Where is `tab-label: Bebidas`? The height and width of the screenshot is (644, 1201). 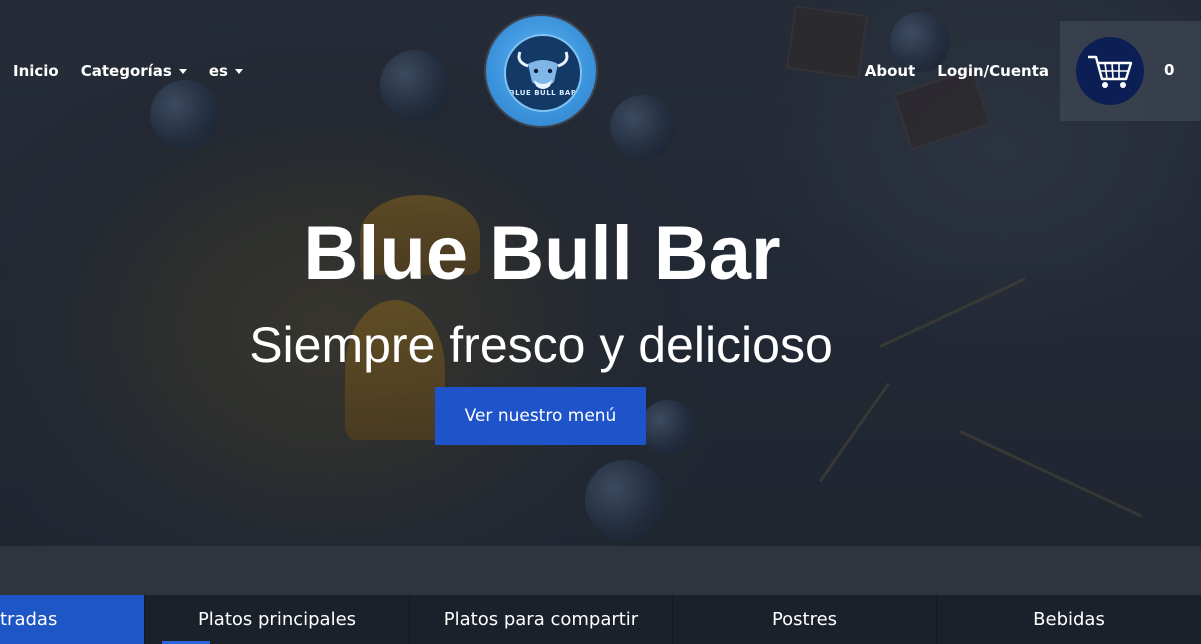
tab-label: Bebidas is located at coordinates (1069, 619).